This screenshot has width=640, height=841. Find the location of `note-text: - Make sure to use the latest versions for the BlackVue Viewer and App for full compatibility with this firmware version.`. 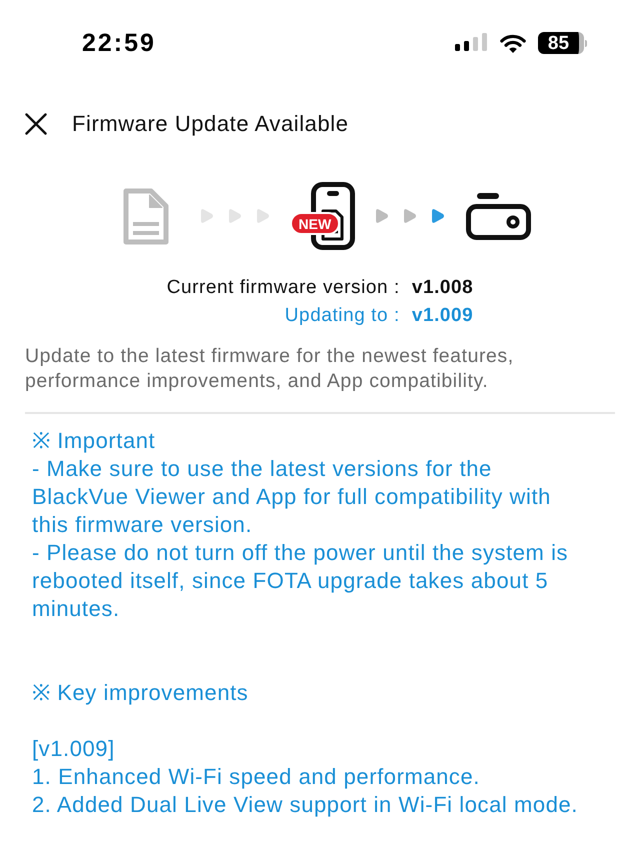

note-text: - Make sure to use the latest versions for the BlackVue Viewer and App for full compatibility with this firmware version. is located at coordinates (292, 497).